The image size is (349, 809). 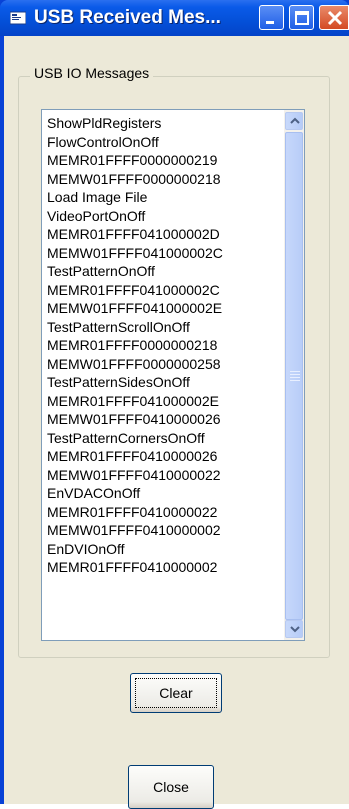 What do you see at coordinates (161, 549) in the screenshot?
I see `list-item: EnDVIOnOff` at bounding box center [161, 549].